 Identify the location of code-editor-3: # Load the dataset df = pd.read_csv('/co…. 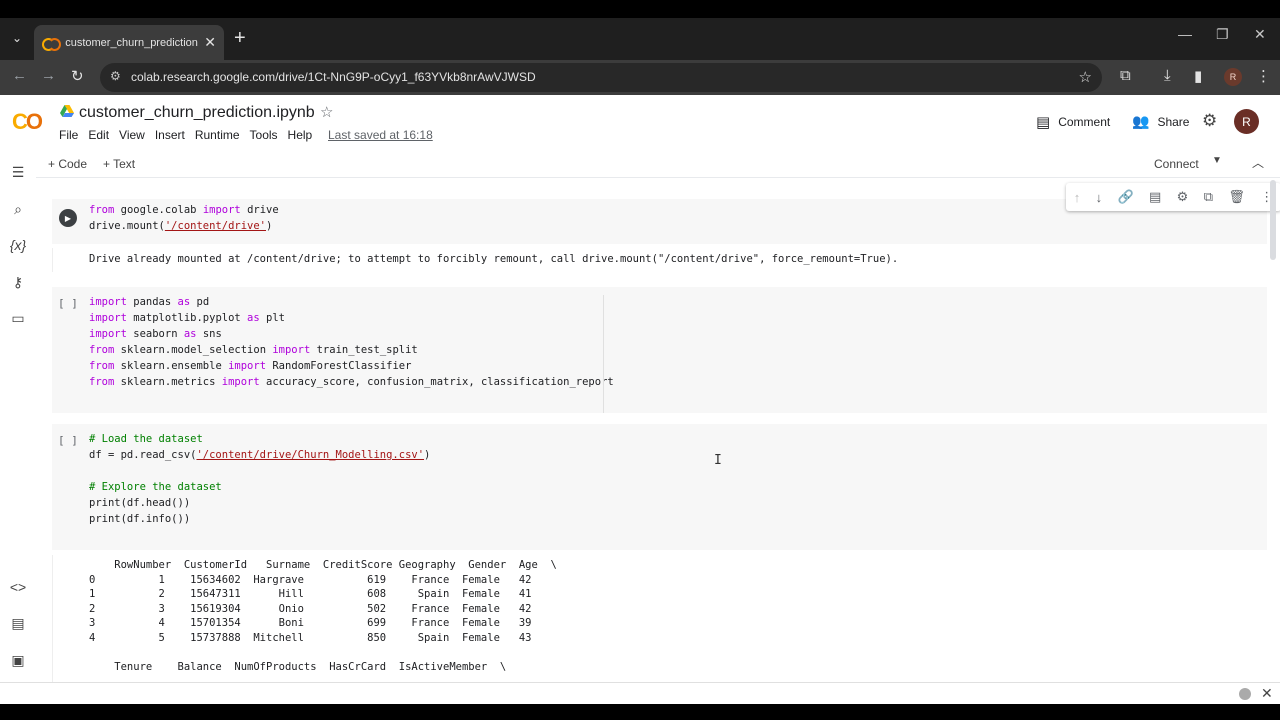
(259, 479).